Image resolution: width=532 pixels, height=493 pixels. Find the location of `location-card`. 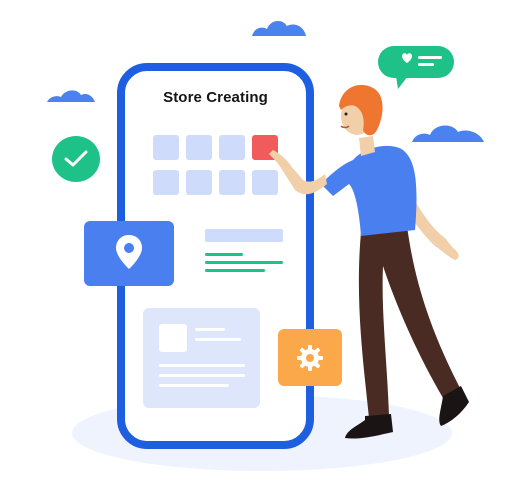

location-card is located at coordinates (129, 253).